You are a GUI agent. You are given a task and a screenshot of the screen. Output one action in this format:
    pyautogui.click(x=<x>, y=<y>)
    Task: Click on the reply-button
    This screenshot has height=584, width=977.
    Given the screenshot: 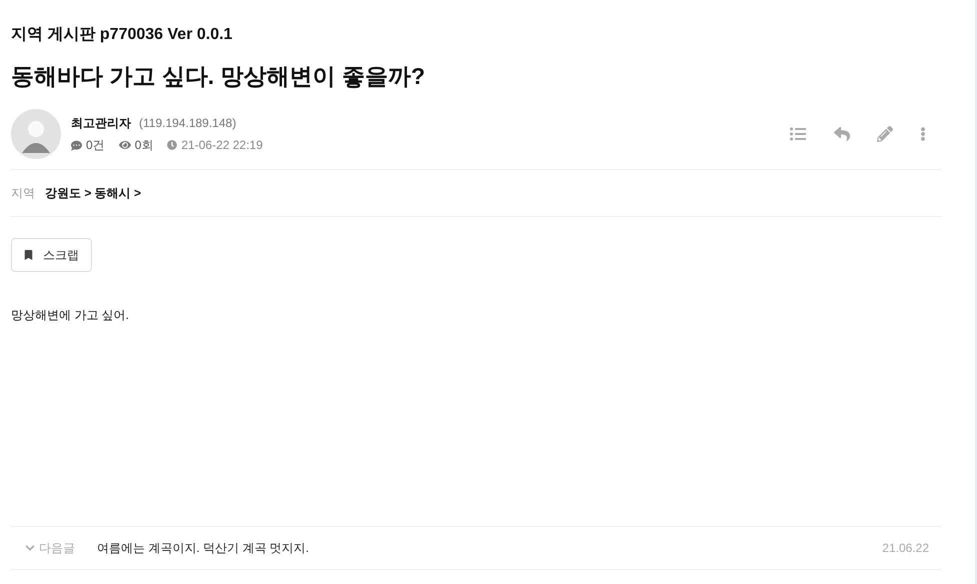 What is the action you would take?
    pyautogui.click(x=842, y=134)
    